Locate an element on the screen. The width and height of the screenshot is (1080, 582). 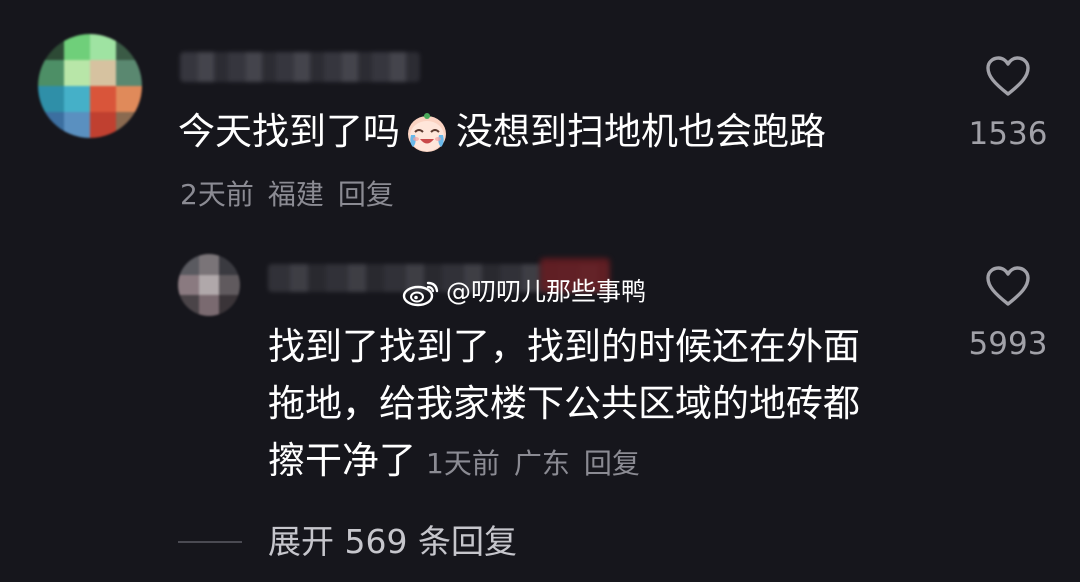
commenter-name-blurred is located at coordinates (300, 67).